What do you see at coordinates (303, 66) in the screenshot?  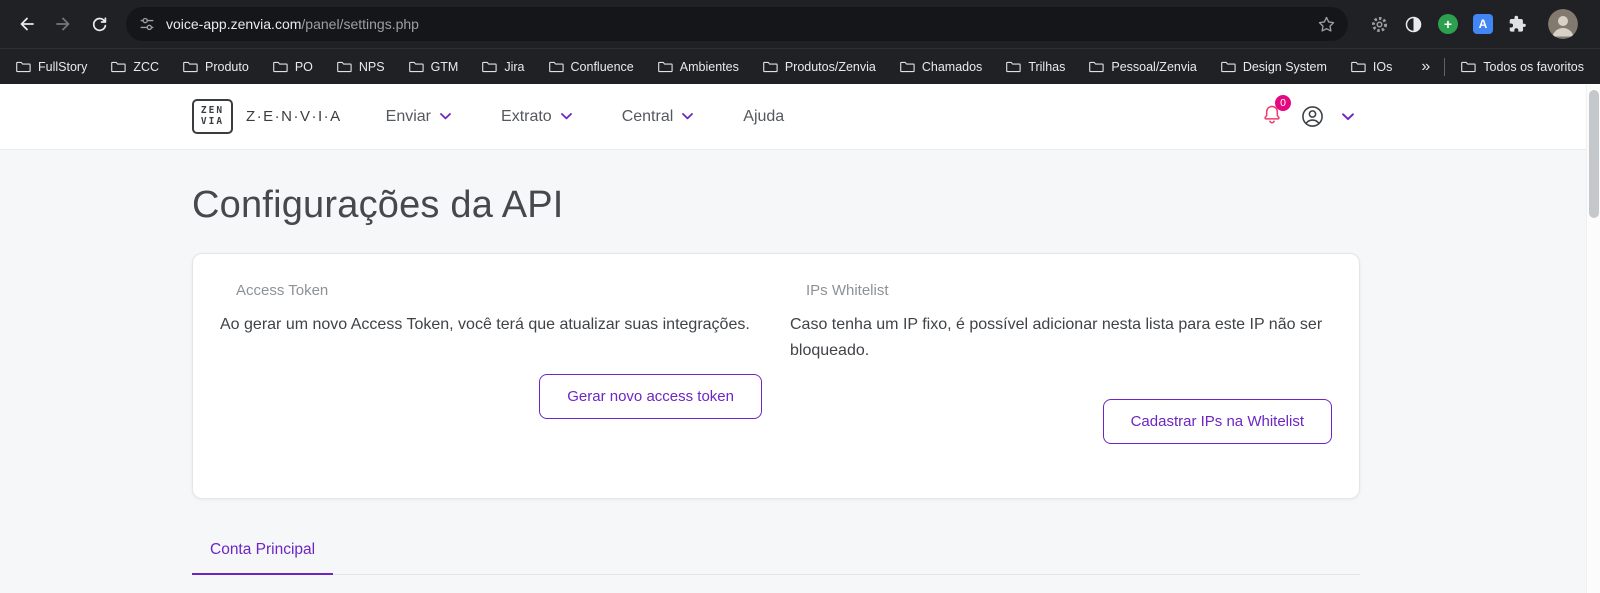 I see `bookmark-label: PO` at bounding box center [303, 66].